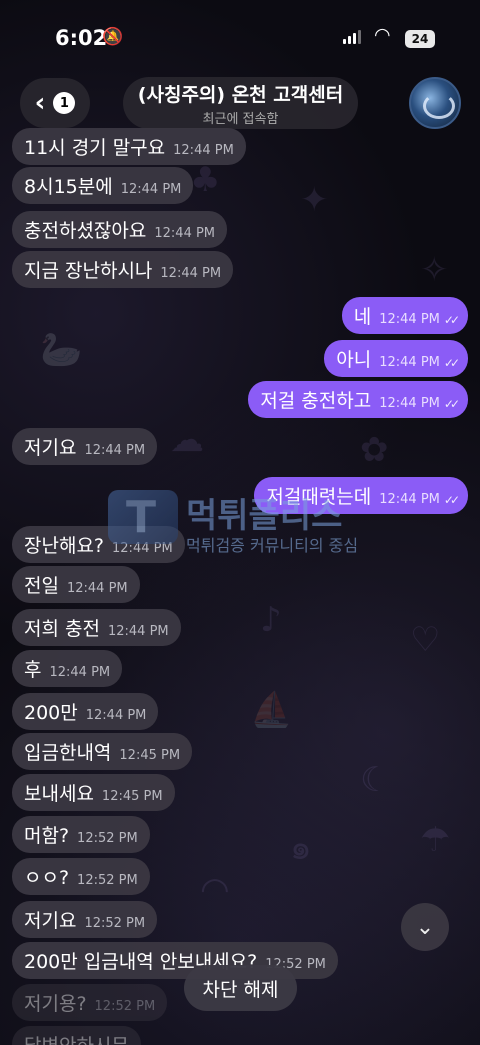 Image resolution: width=480 pixels, height=1045 pixels. I want to click on chat-title-pill: (사칭주의) 온천 고객센터 최근에 접속함, so click(240, 103).